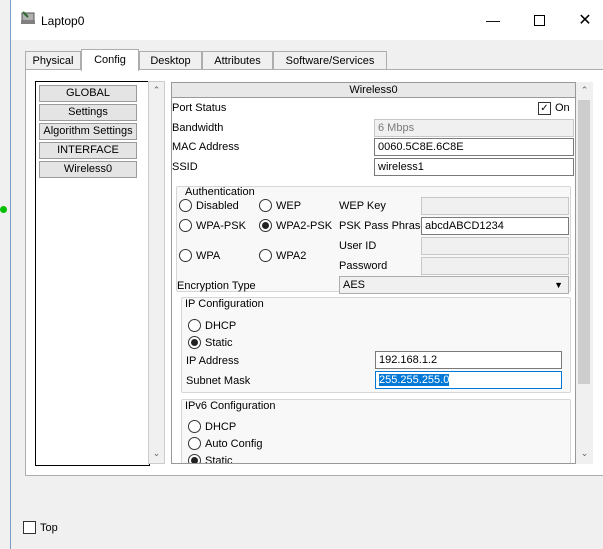  Describe the element at coordinates (219, 343) in the screenshot. I see `ip-static-label: Static` at that location.